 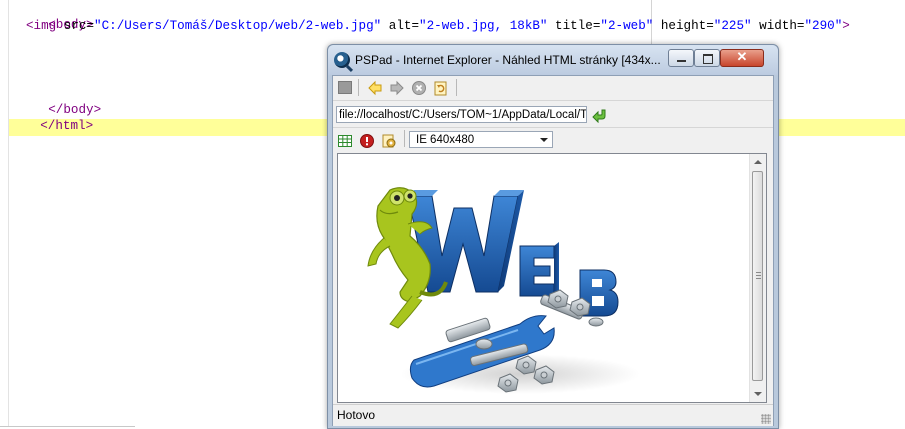 What do you see at coordinates (345, 141) in the screenshot?
I see `table-grid-icon` at bounding box center [345, 141].